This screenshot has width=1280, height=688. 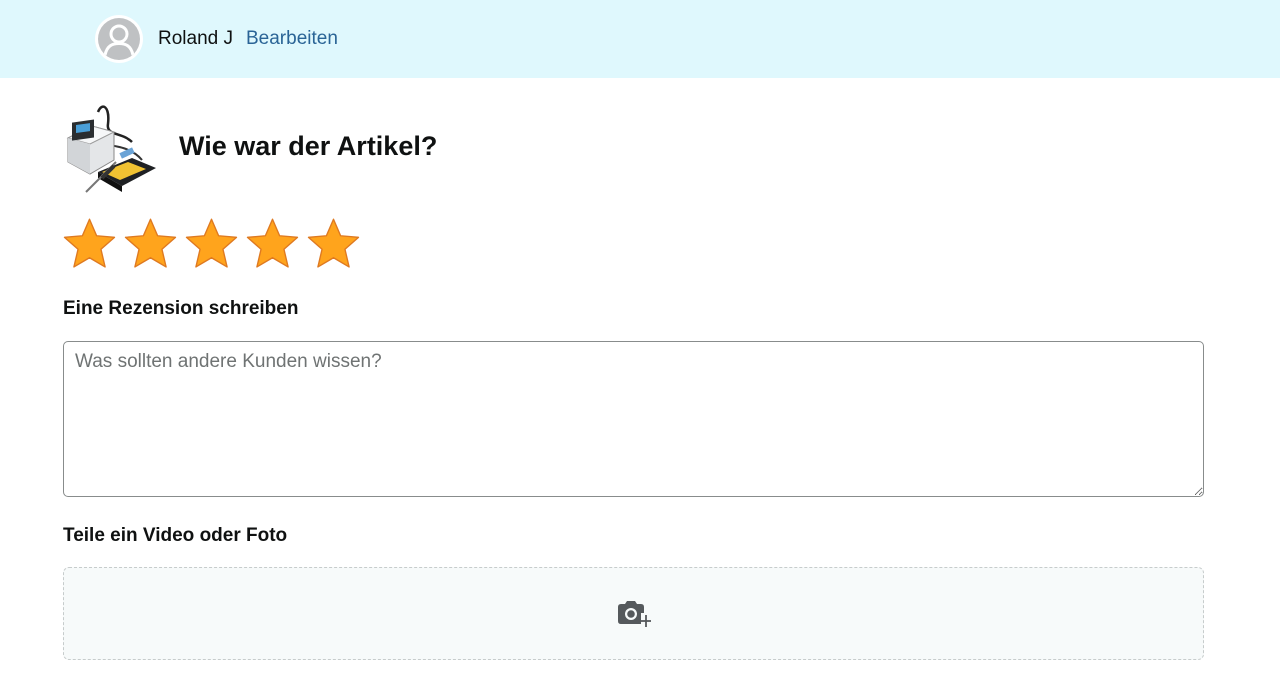 What do you see at coordinates (308, 146) in the screenshot?
I see `review-question-heading: Wie war der Artikel?` at bounding box center [308, 146].